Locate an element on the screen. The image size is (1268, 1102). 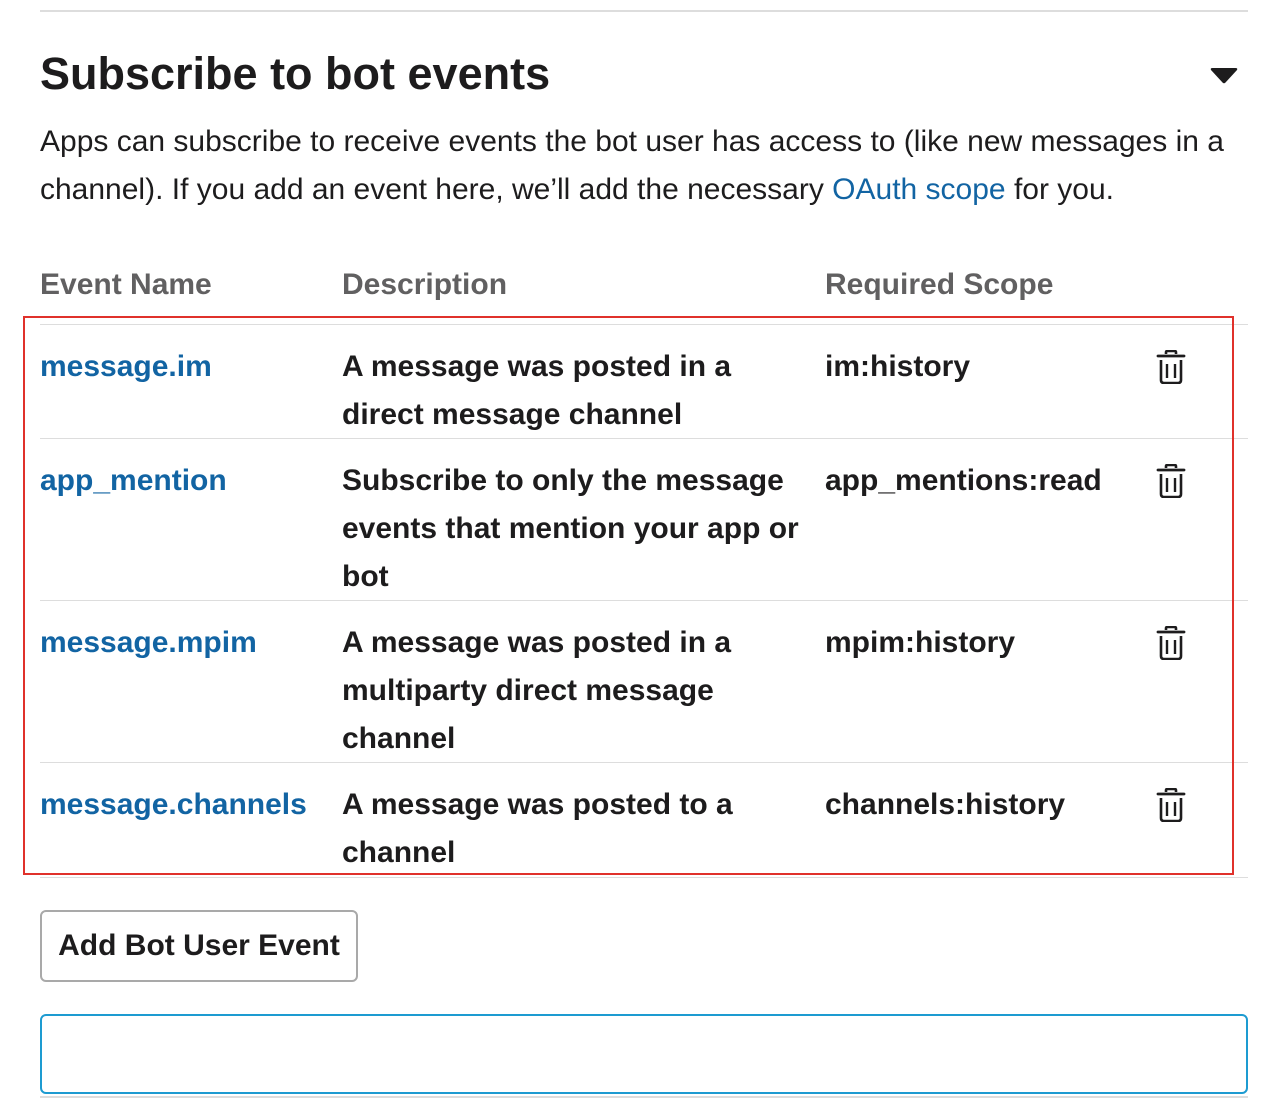
section-title: Subscribe to bot events is located at coordinates (295, 73).